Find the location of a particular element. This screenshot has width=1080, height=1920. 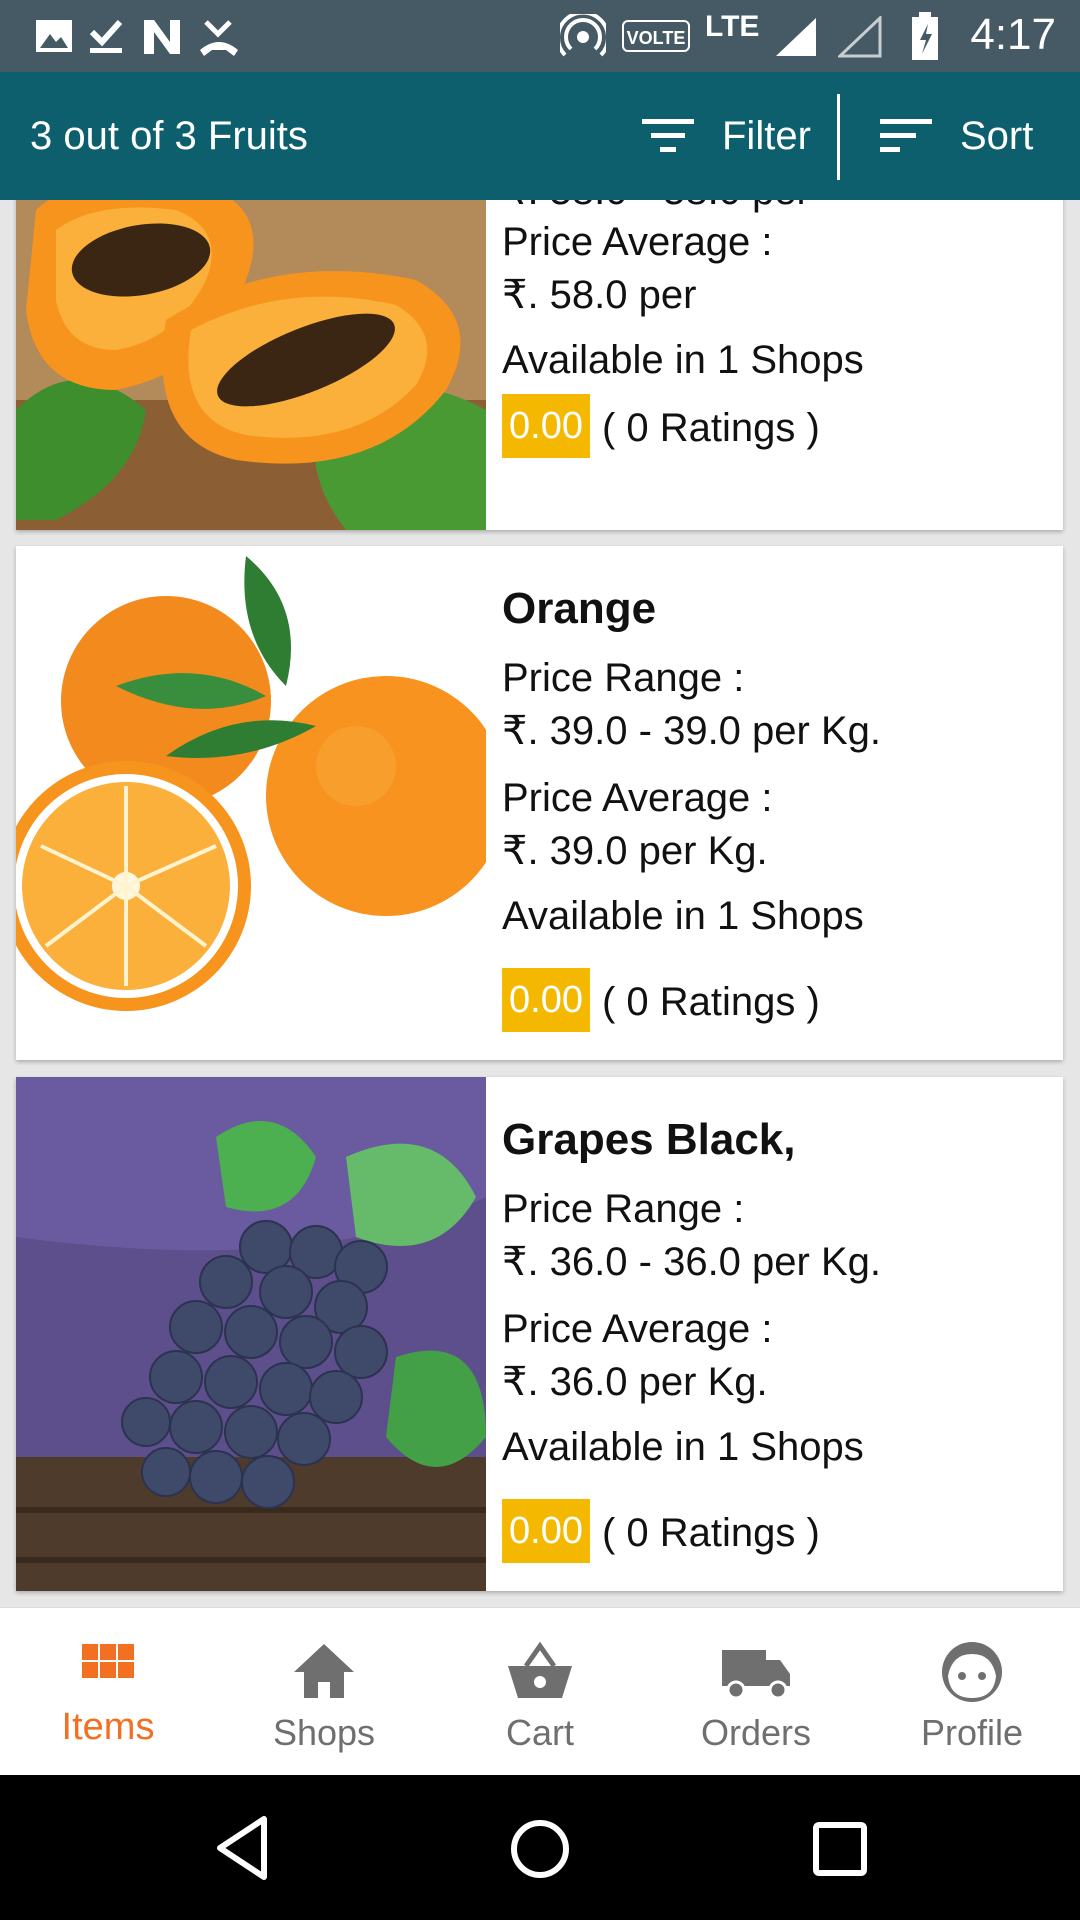

face-icon is located at coordinates (972, 1672).